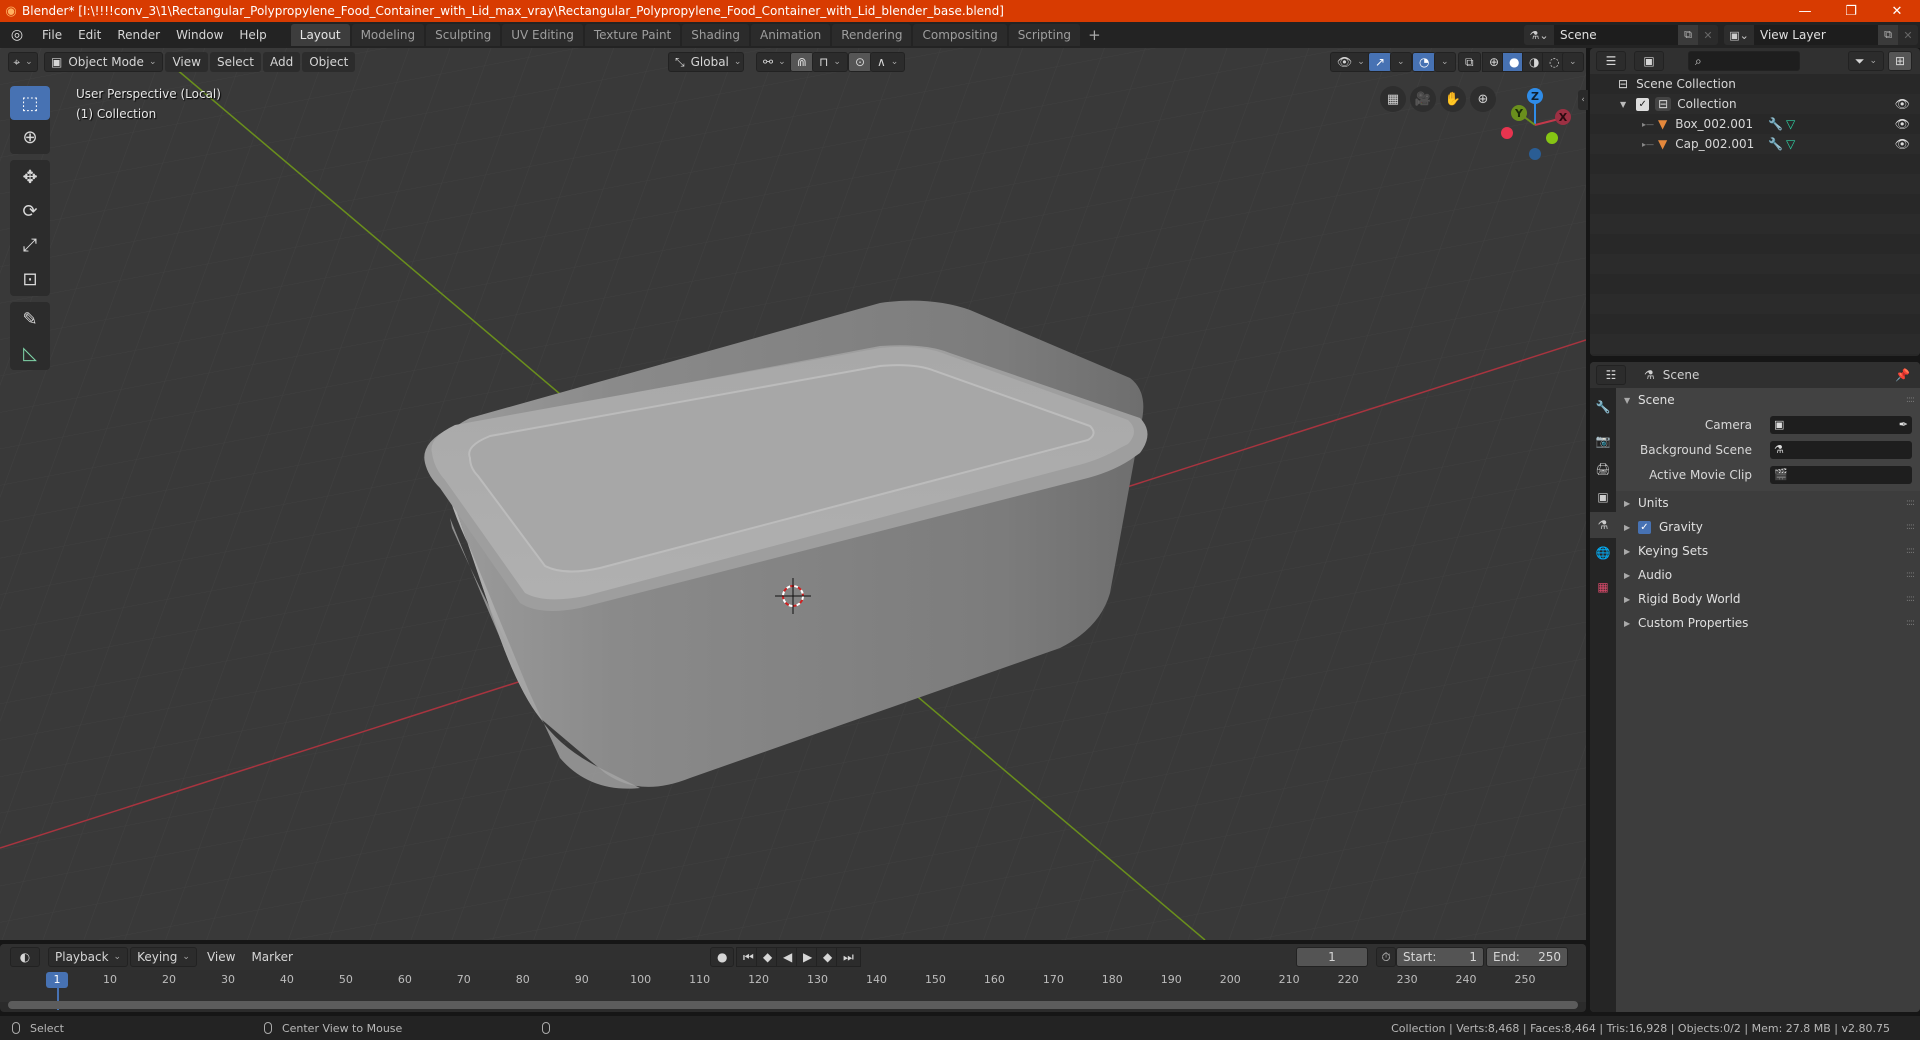 The image size is (1920, 1040). Describe the element at coordinates (57, 980) in the screenshot. I see `current-frame-indicator: 1` at that location.